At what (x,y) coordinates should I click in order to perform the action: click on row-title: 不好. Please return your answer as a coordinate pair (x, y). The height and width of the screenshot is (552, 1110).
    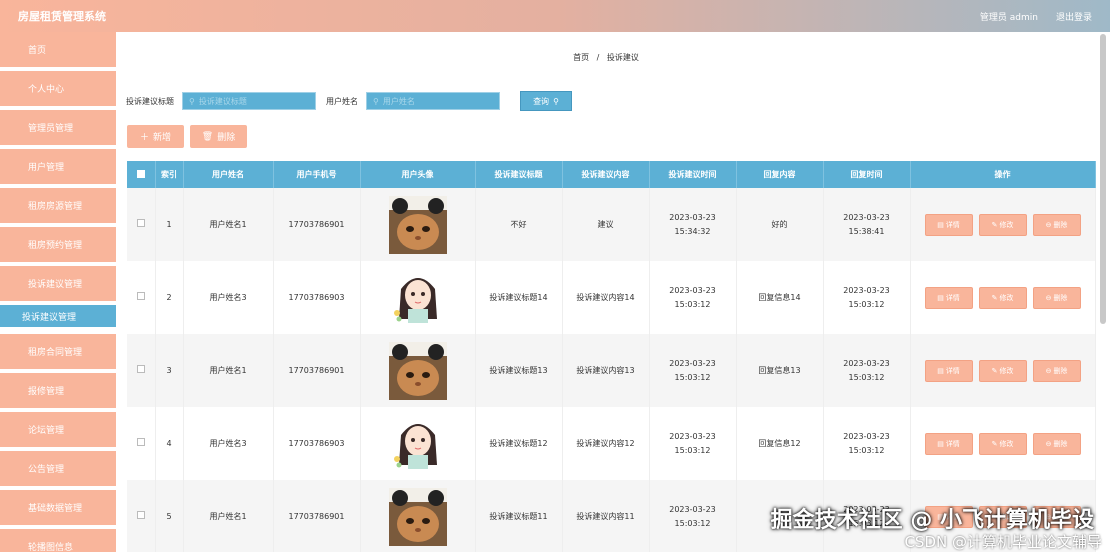
    Looking at the image, I should click on (519, 224).